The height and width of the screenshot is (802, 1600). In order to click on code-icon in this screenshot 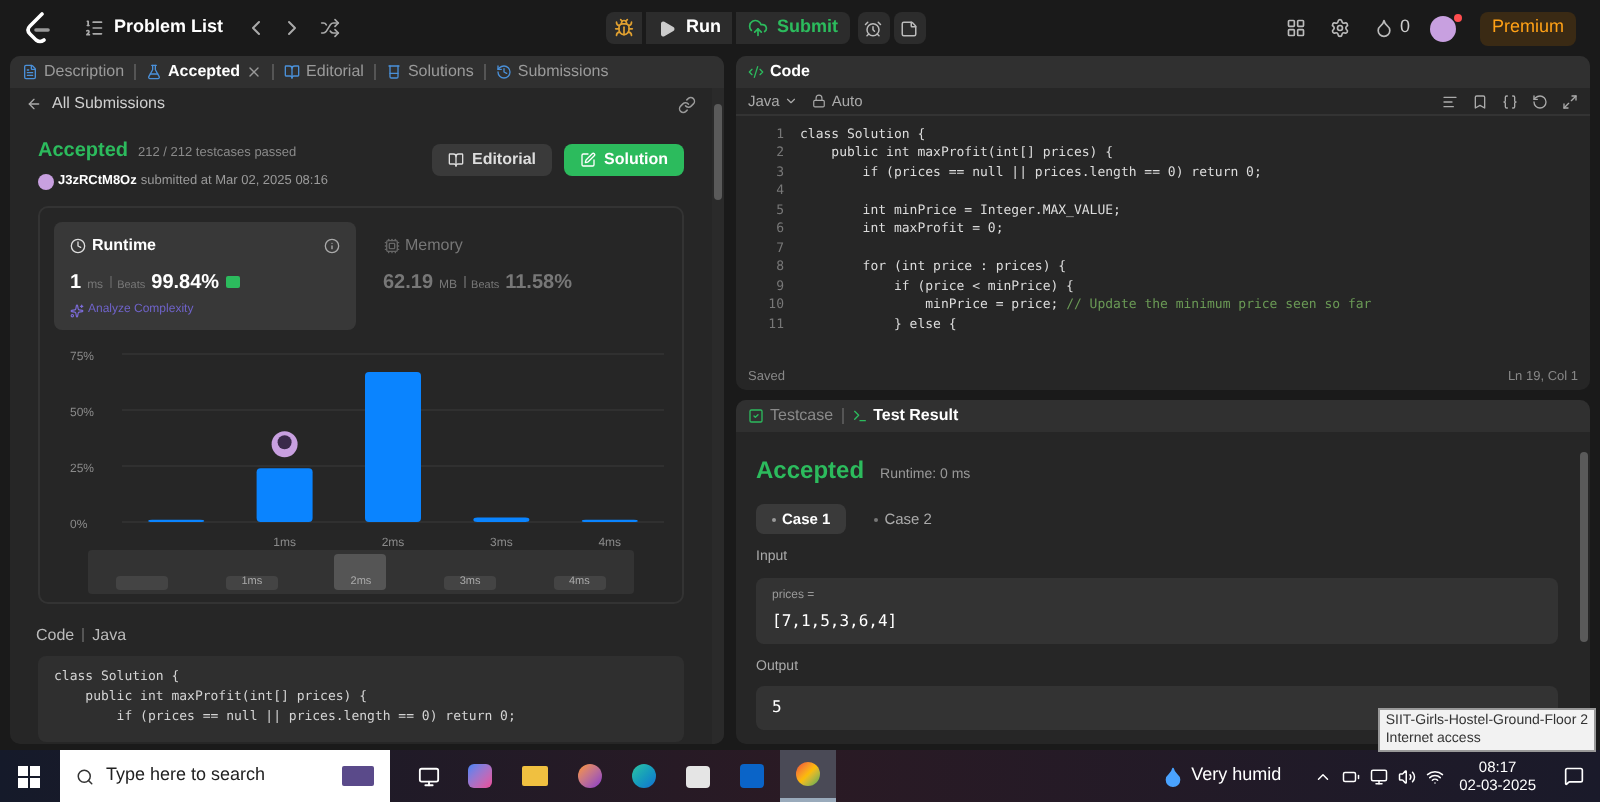, I will do `click(756, 72)`.